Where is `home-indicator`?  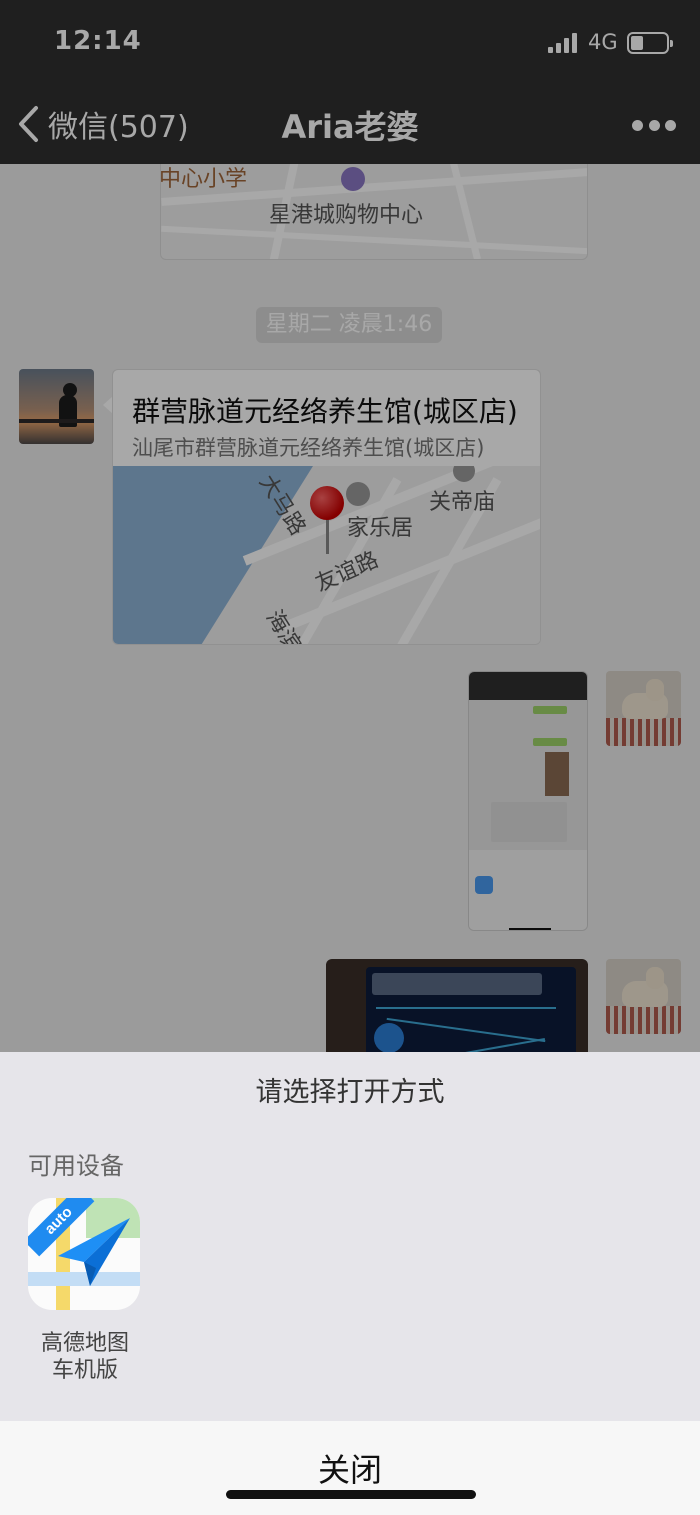 home-indicator is located at coordinates (351, 1494).